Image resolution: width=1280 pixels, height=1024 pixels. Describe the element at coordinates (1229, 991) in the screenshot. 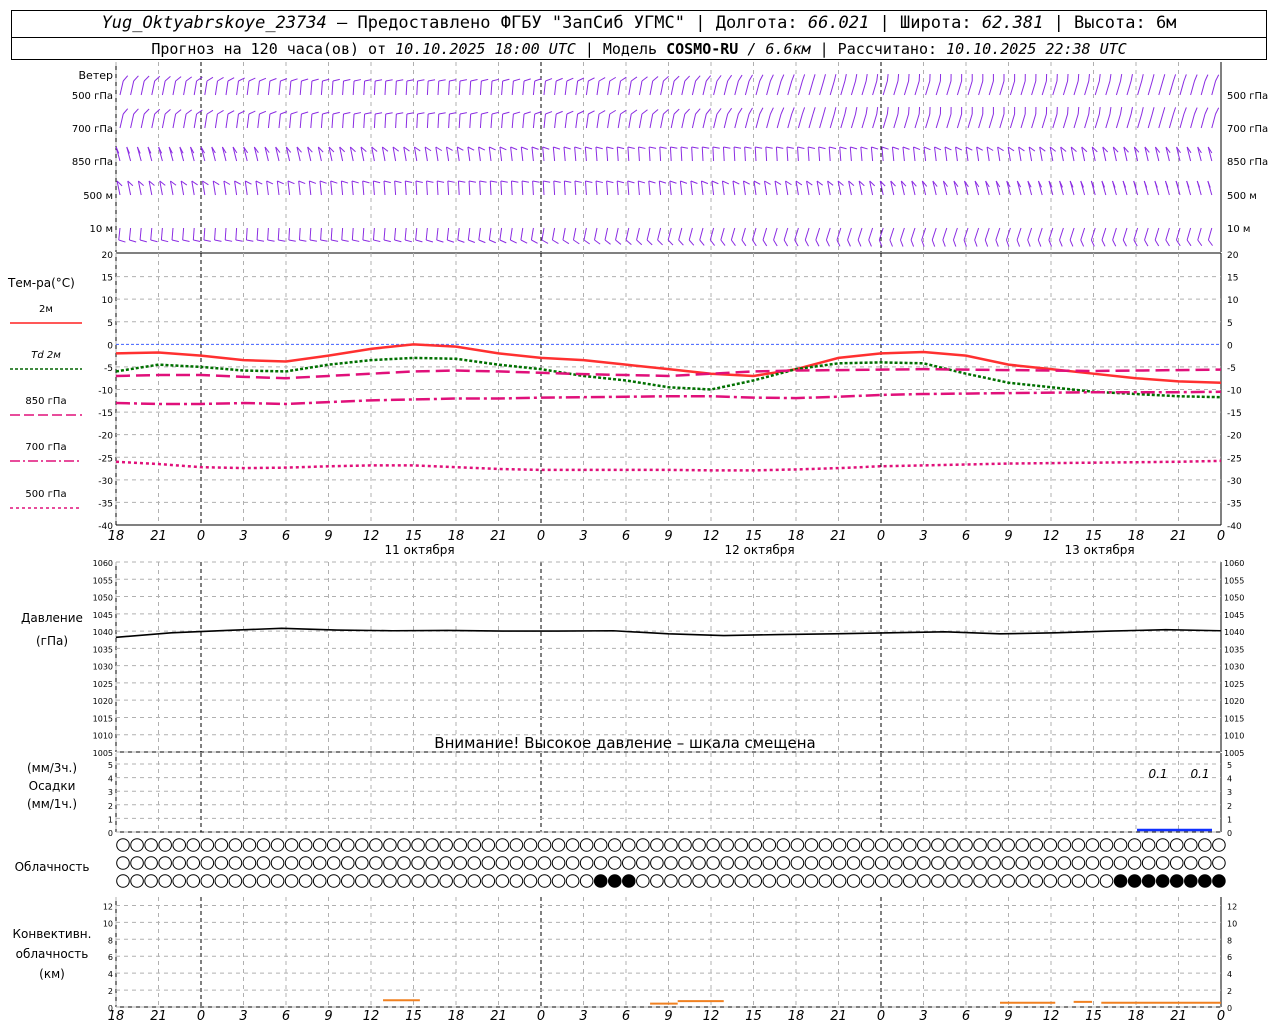

I see `conv-ytick-right: 2` at that location.